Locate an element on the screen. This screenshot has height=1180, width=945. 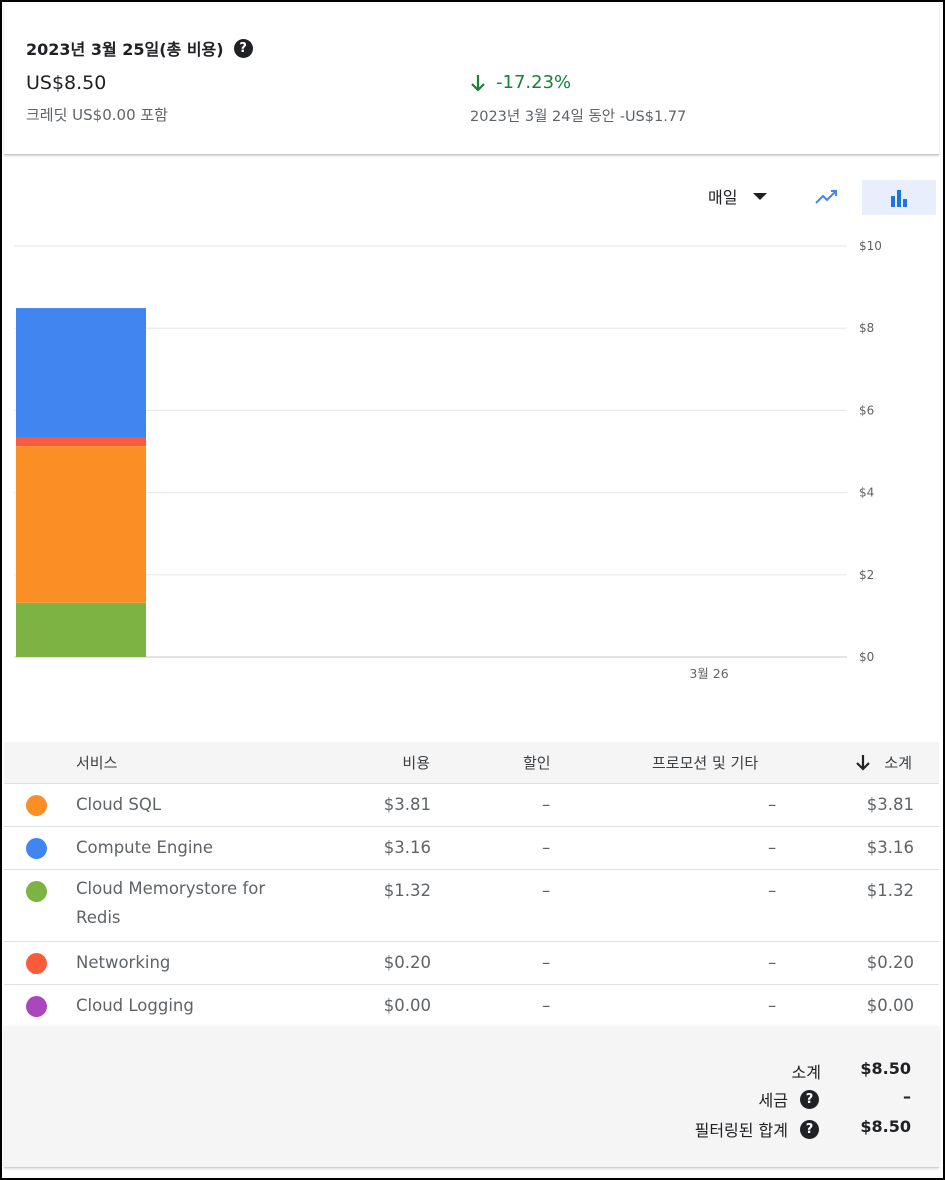
arrow-down-icon is located at coordinates (478, 83).